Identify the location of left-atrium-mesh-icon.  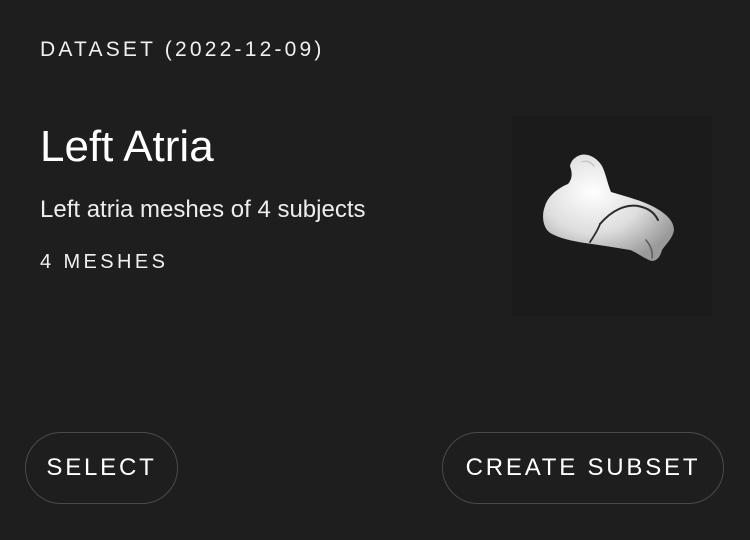
(608, 207).